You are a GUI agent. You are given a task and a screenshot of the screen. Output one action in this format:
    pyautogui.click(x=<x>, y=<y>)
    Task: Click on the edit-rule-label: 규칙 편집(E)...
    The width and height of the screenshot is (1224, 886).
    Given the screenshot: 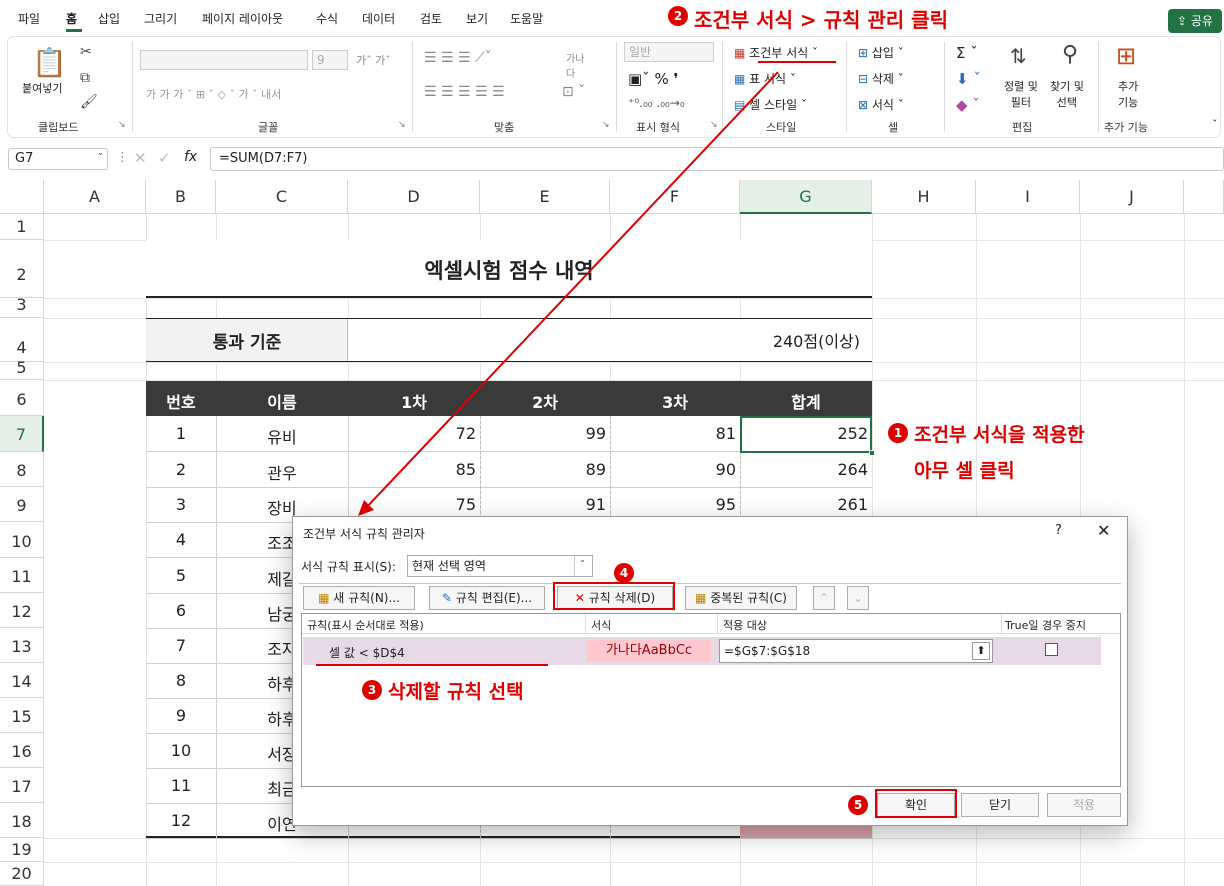 What is the action you would take?
    pyautogui.click(x=494, y=598)
    